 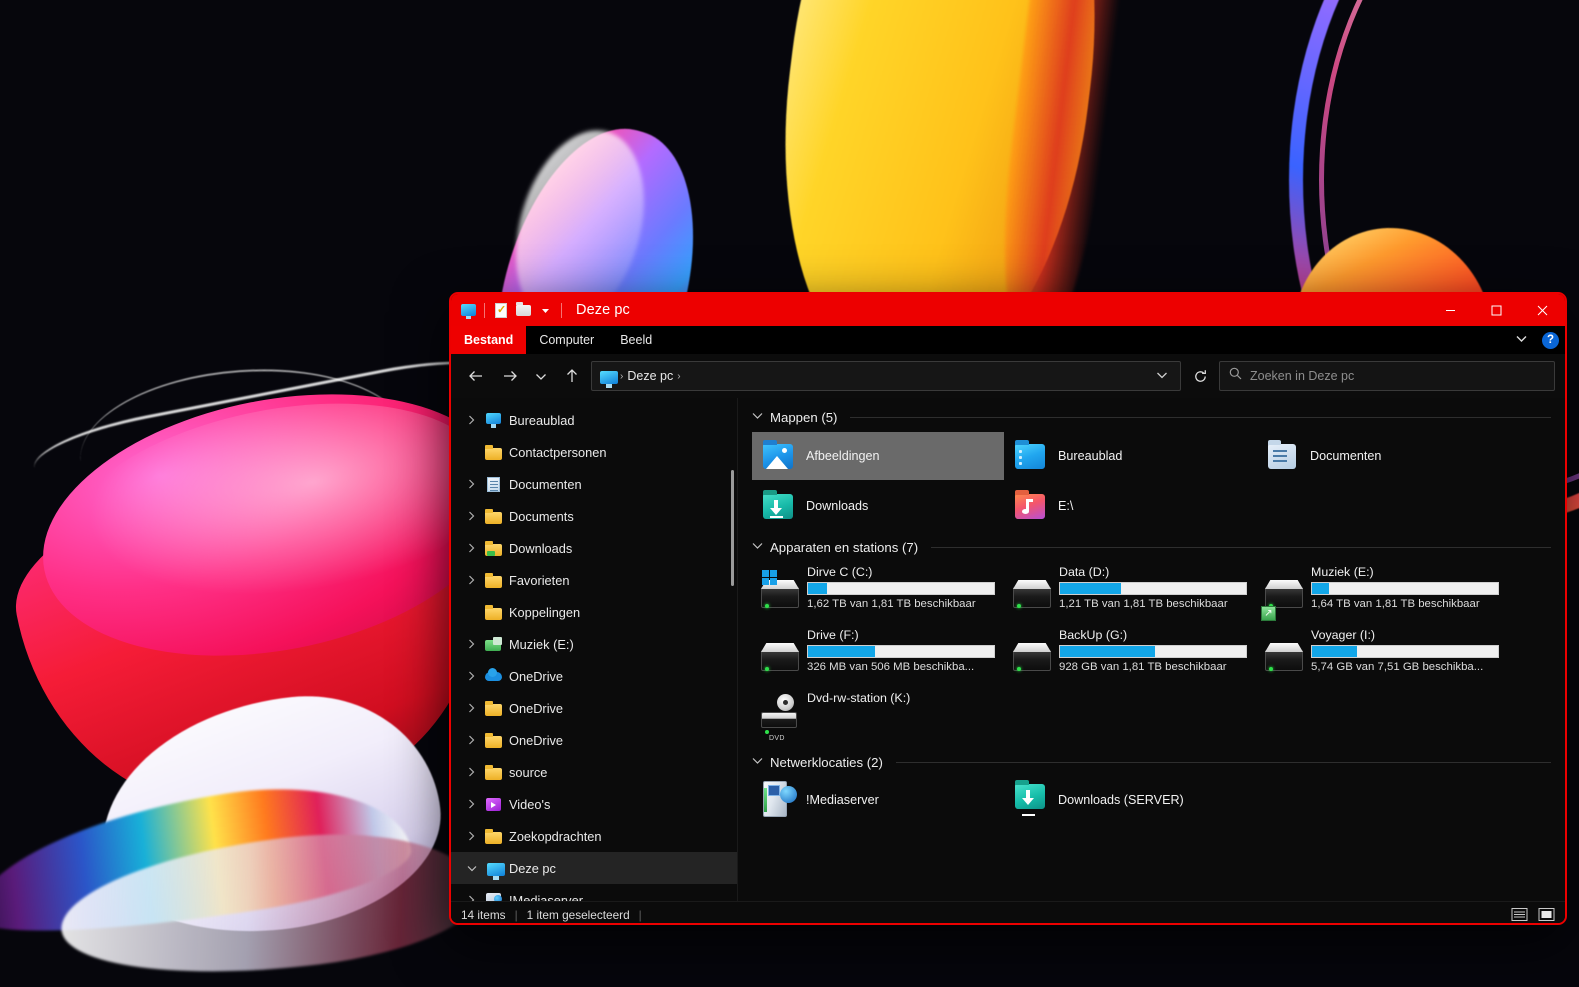 What do you see at coordinates (594, 452) in the screenshot?
I see `sidebar-item-contactpersonen: Contactpersonen` at bounding box center [594, 452].